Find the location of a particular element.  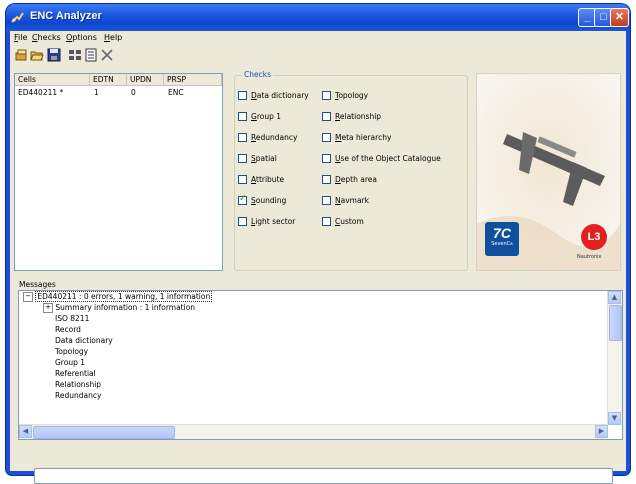

checks-group is located at coordinates (351, 173).